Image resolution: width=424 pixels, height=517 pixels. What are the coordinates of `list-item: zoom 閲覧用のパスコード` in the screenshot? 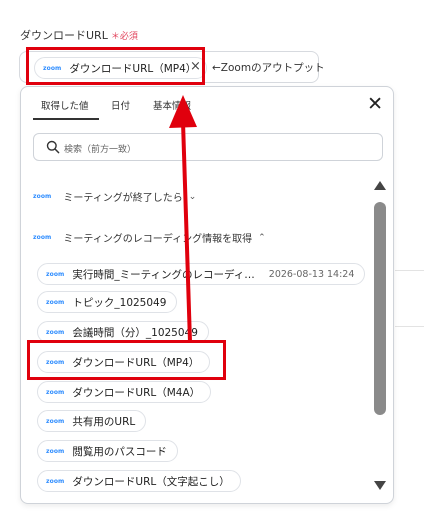 It's located at (107, 451).